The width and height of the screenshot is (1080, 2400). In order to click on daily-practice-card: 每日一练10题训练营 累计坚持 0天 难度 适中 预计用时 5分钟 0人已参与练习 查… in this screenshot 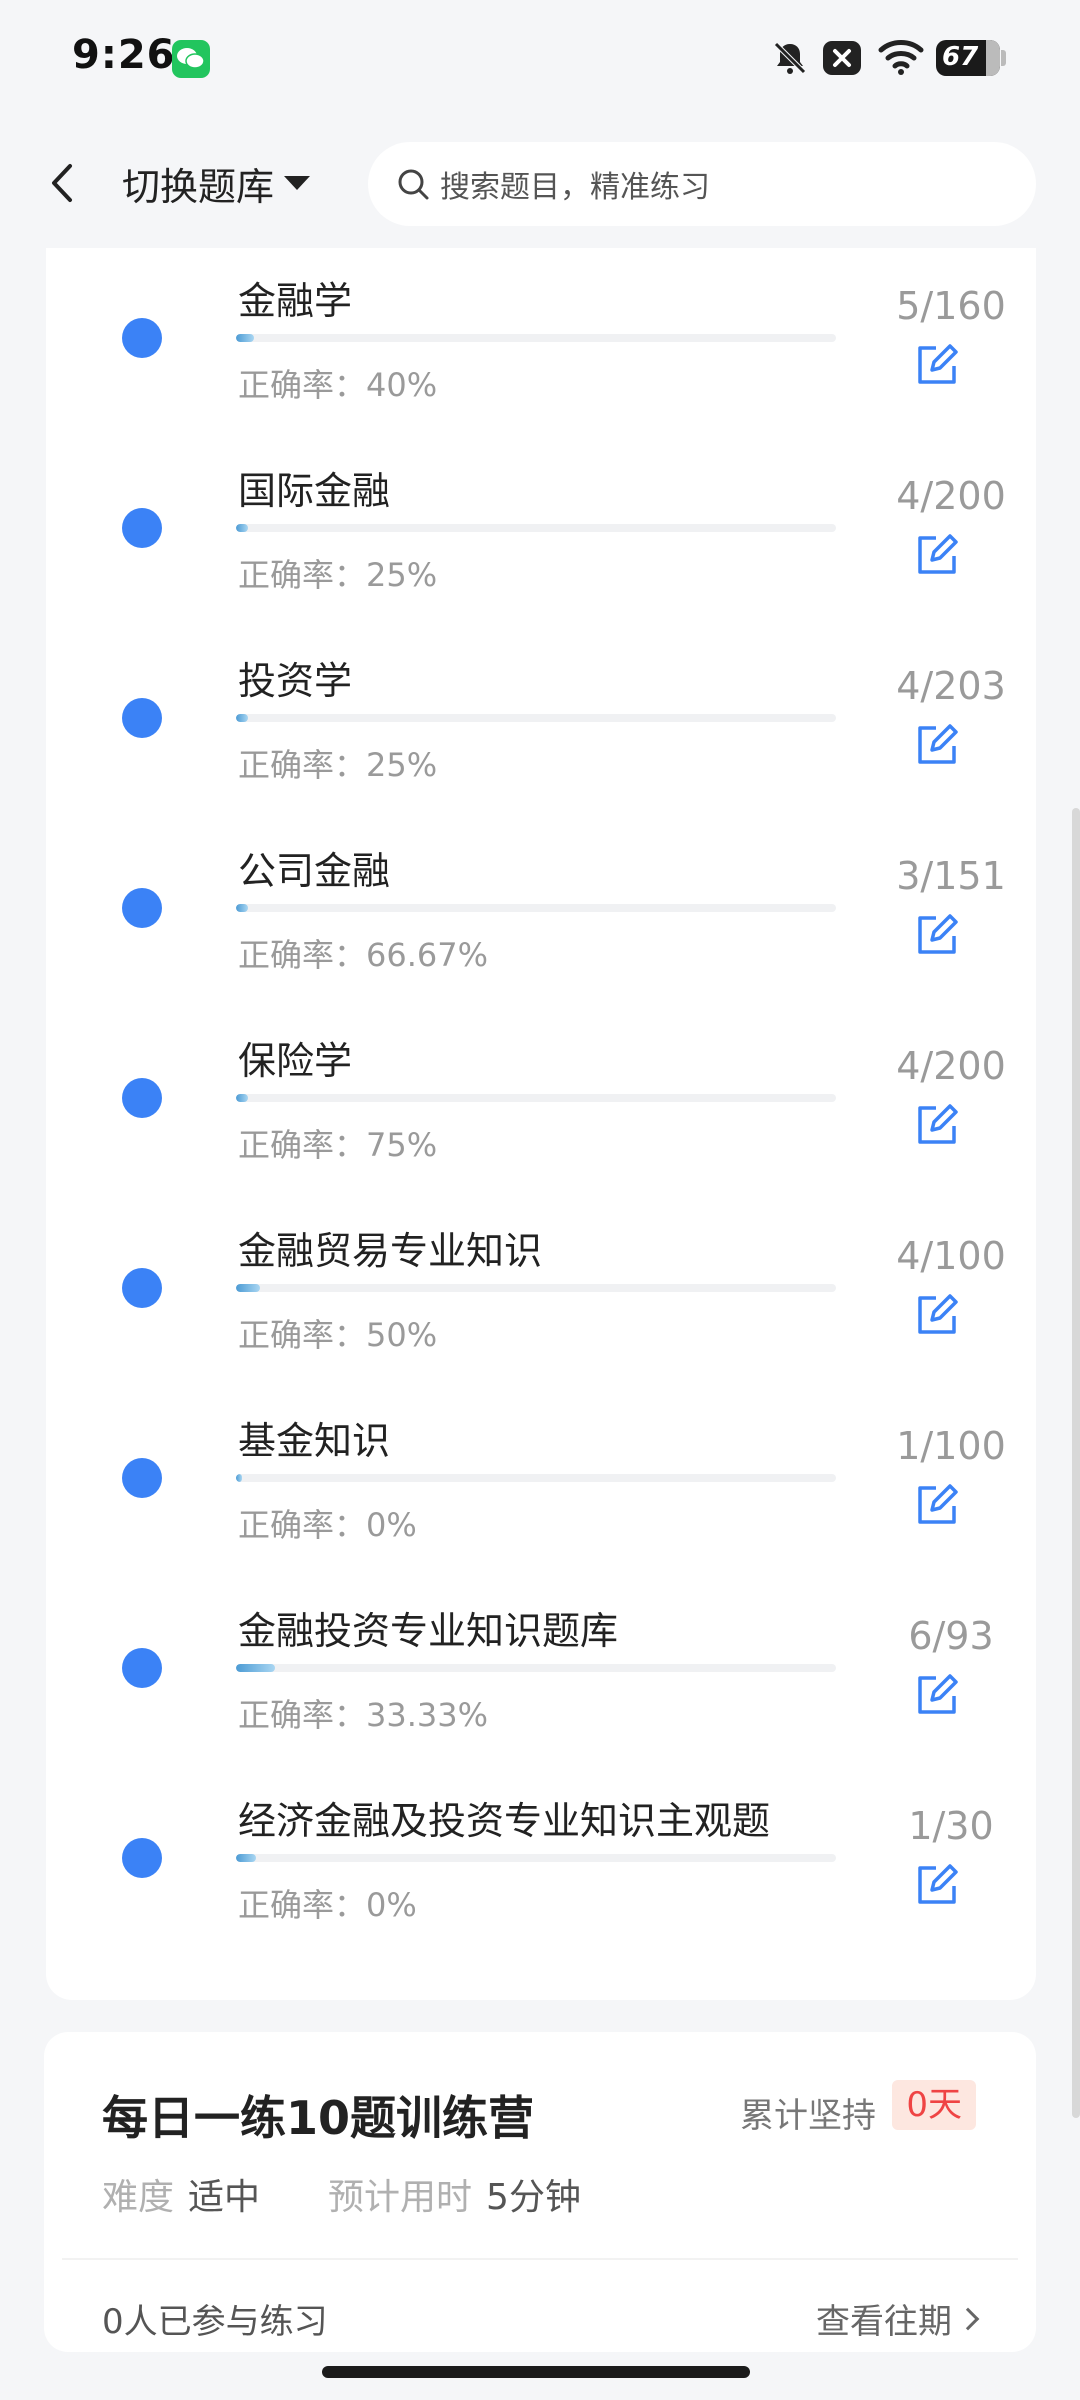, I will do `click(540, 2192)`.